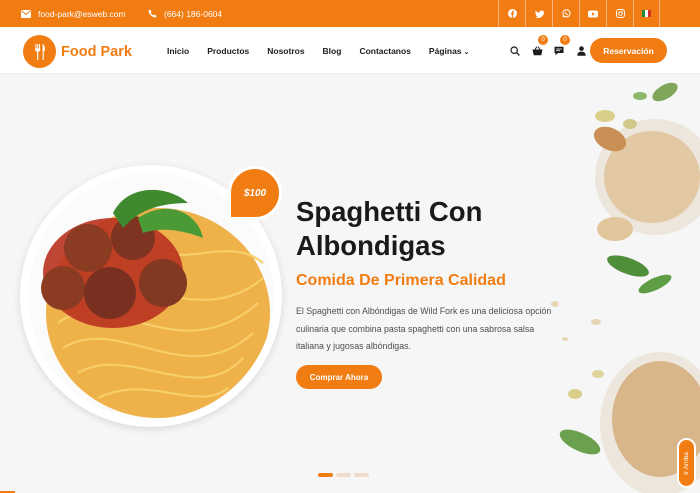 This screenshot has height=493, width=700. Describe the element at coordinates (152, 13) in the screenshot. I see `phone-icon` at that location.